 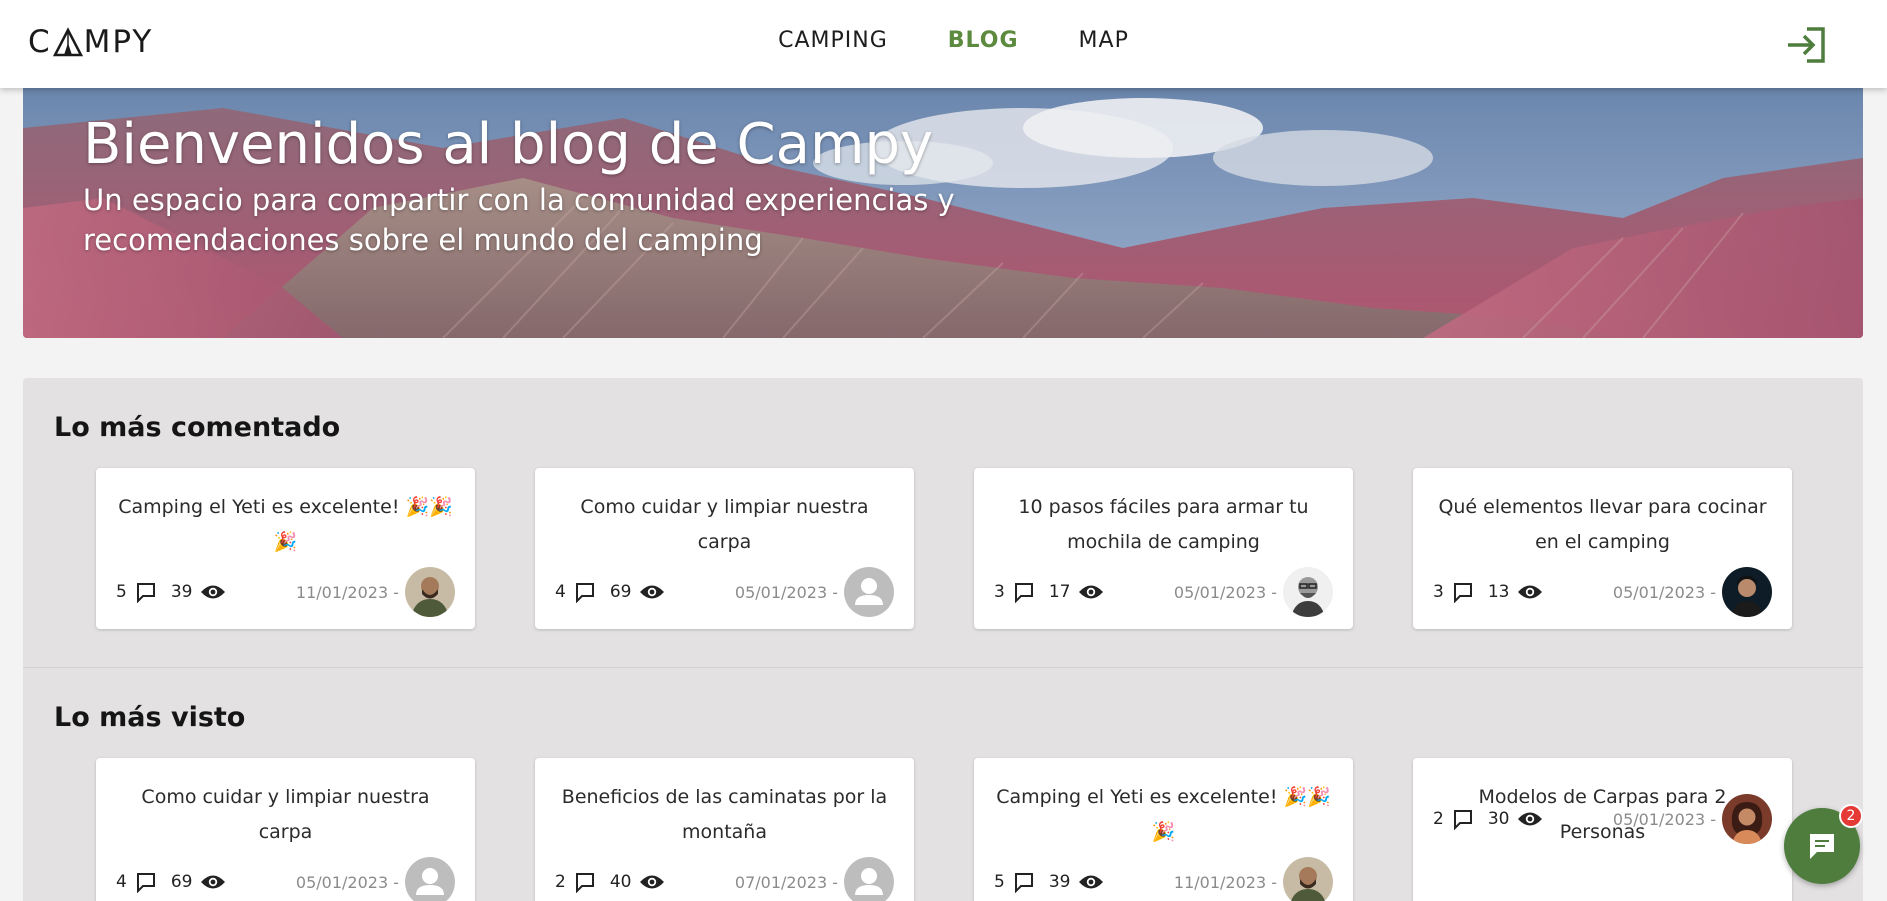 I want to click on login-icon, so click(x=1806, y=45).